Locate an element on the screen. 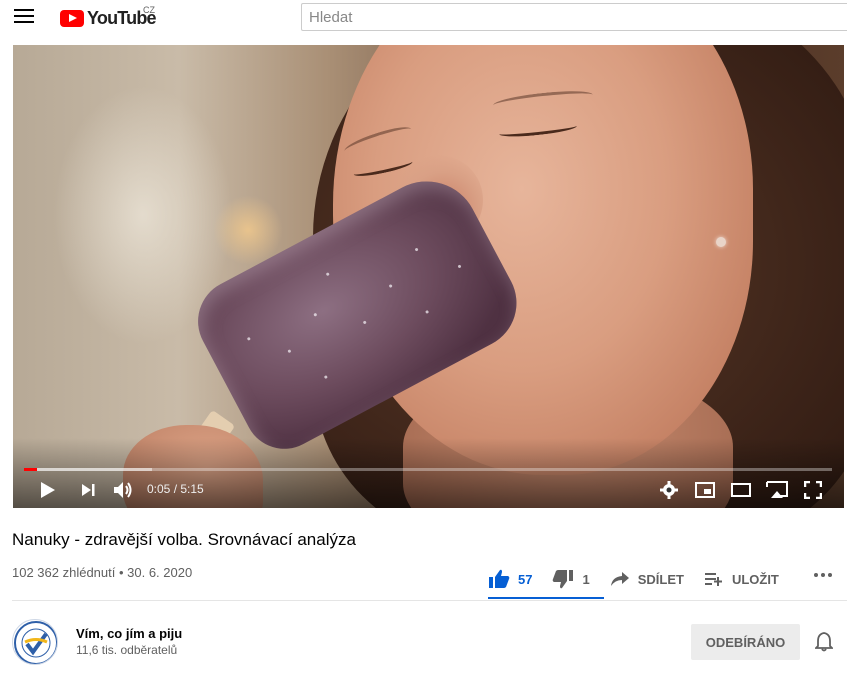 The width and height of the screenshot is (847, 675). fullscreen-icon is located at coordinates (813, 490).